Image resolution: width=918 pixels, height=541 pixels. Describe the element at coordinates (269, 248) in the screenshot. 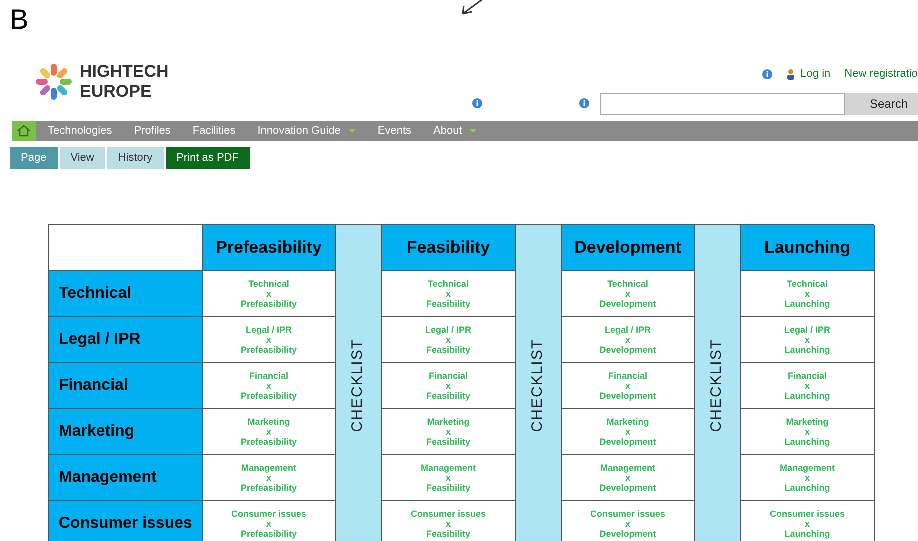

I see `phase-header: Prefeasibility` at that location.